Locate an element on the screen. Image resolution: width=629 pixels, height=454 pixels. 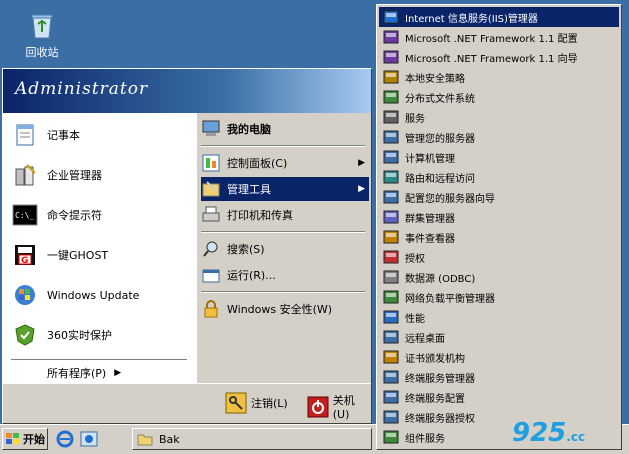
submenu-item: 远程桌面 is located at coordinates (499, 337).